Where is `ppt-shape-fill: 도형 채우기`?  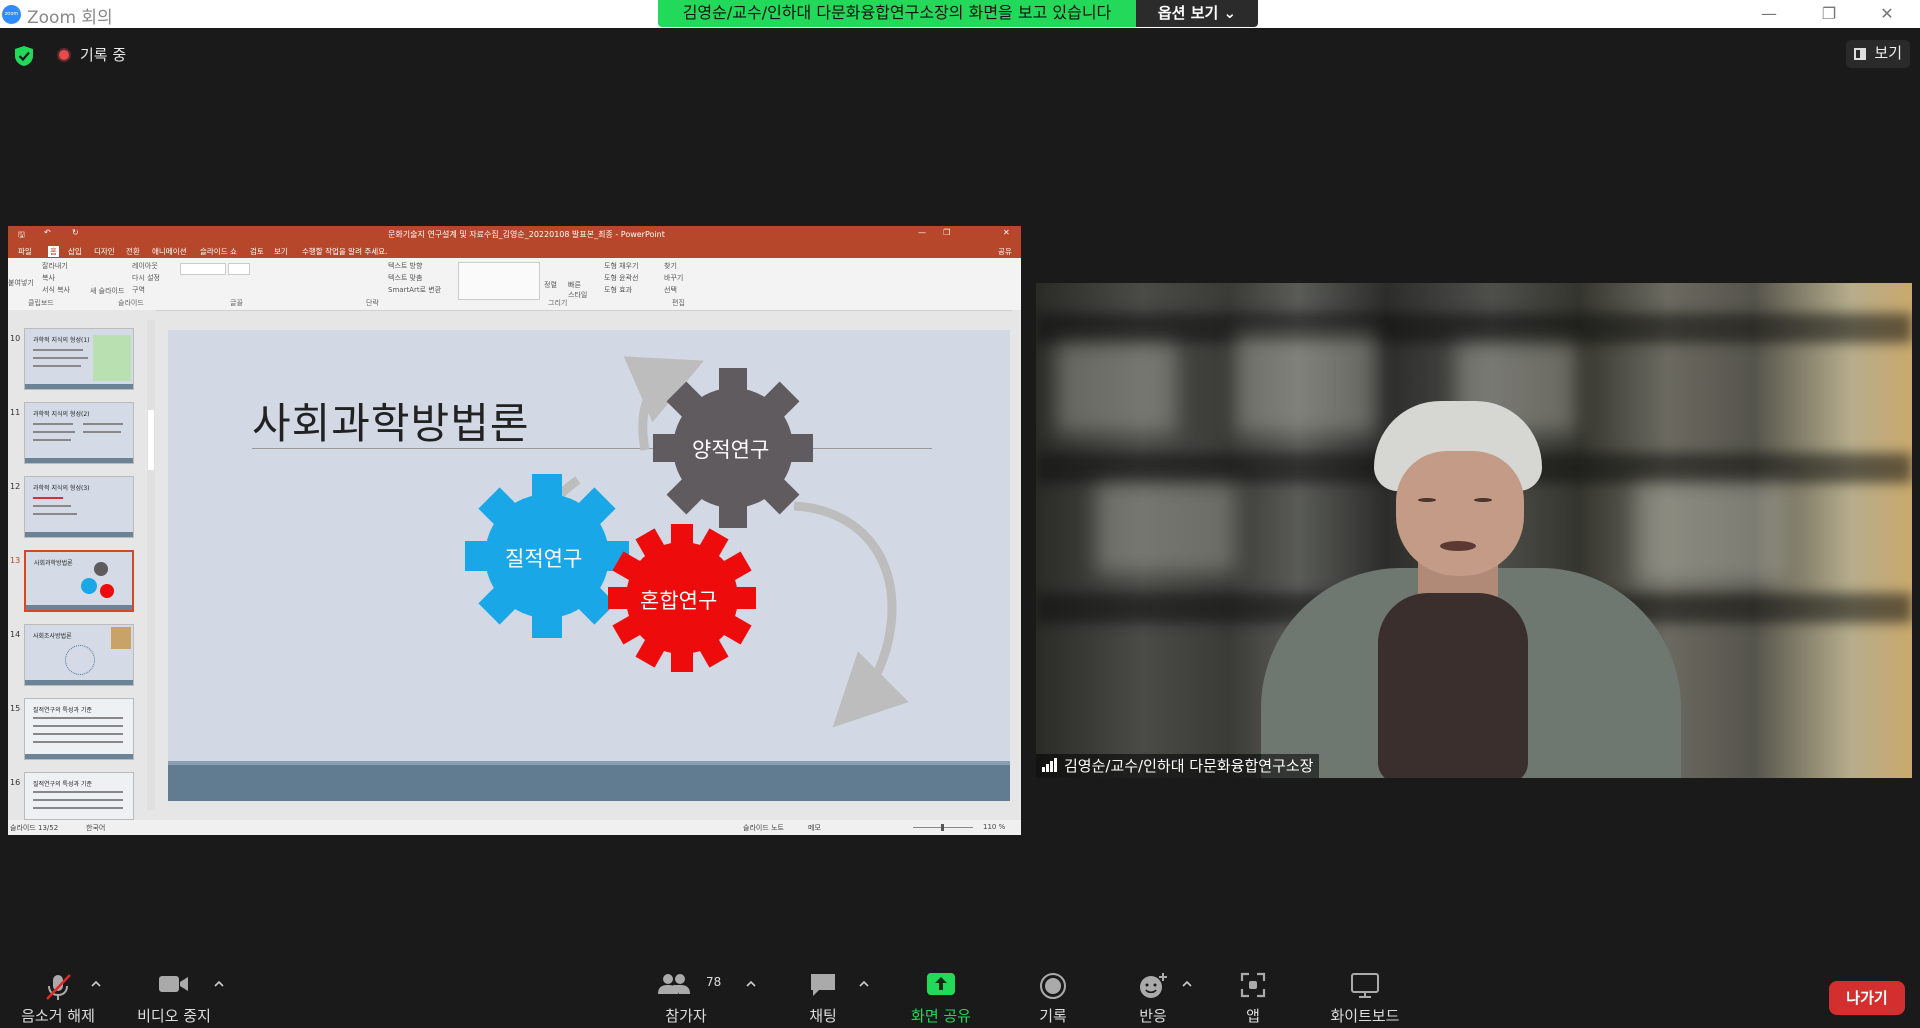 ppt-shape-fill: 도형 채우기 is located at coordinates (621, 266).